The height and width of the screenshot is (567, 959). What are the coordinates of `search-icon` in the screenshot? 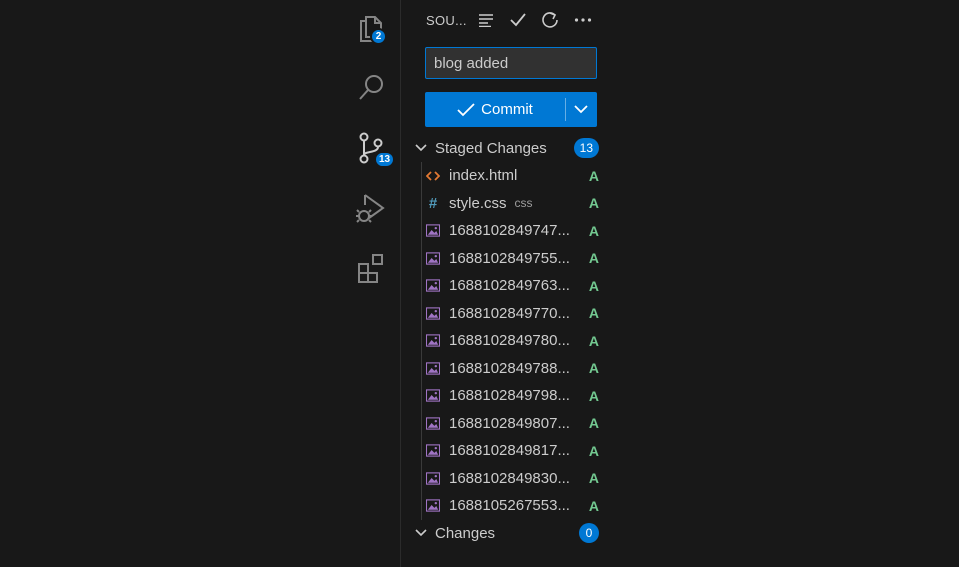 It's located at (371, 87).